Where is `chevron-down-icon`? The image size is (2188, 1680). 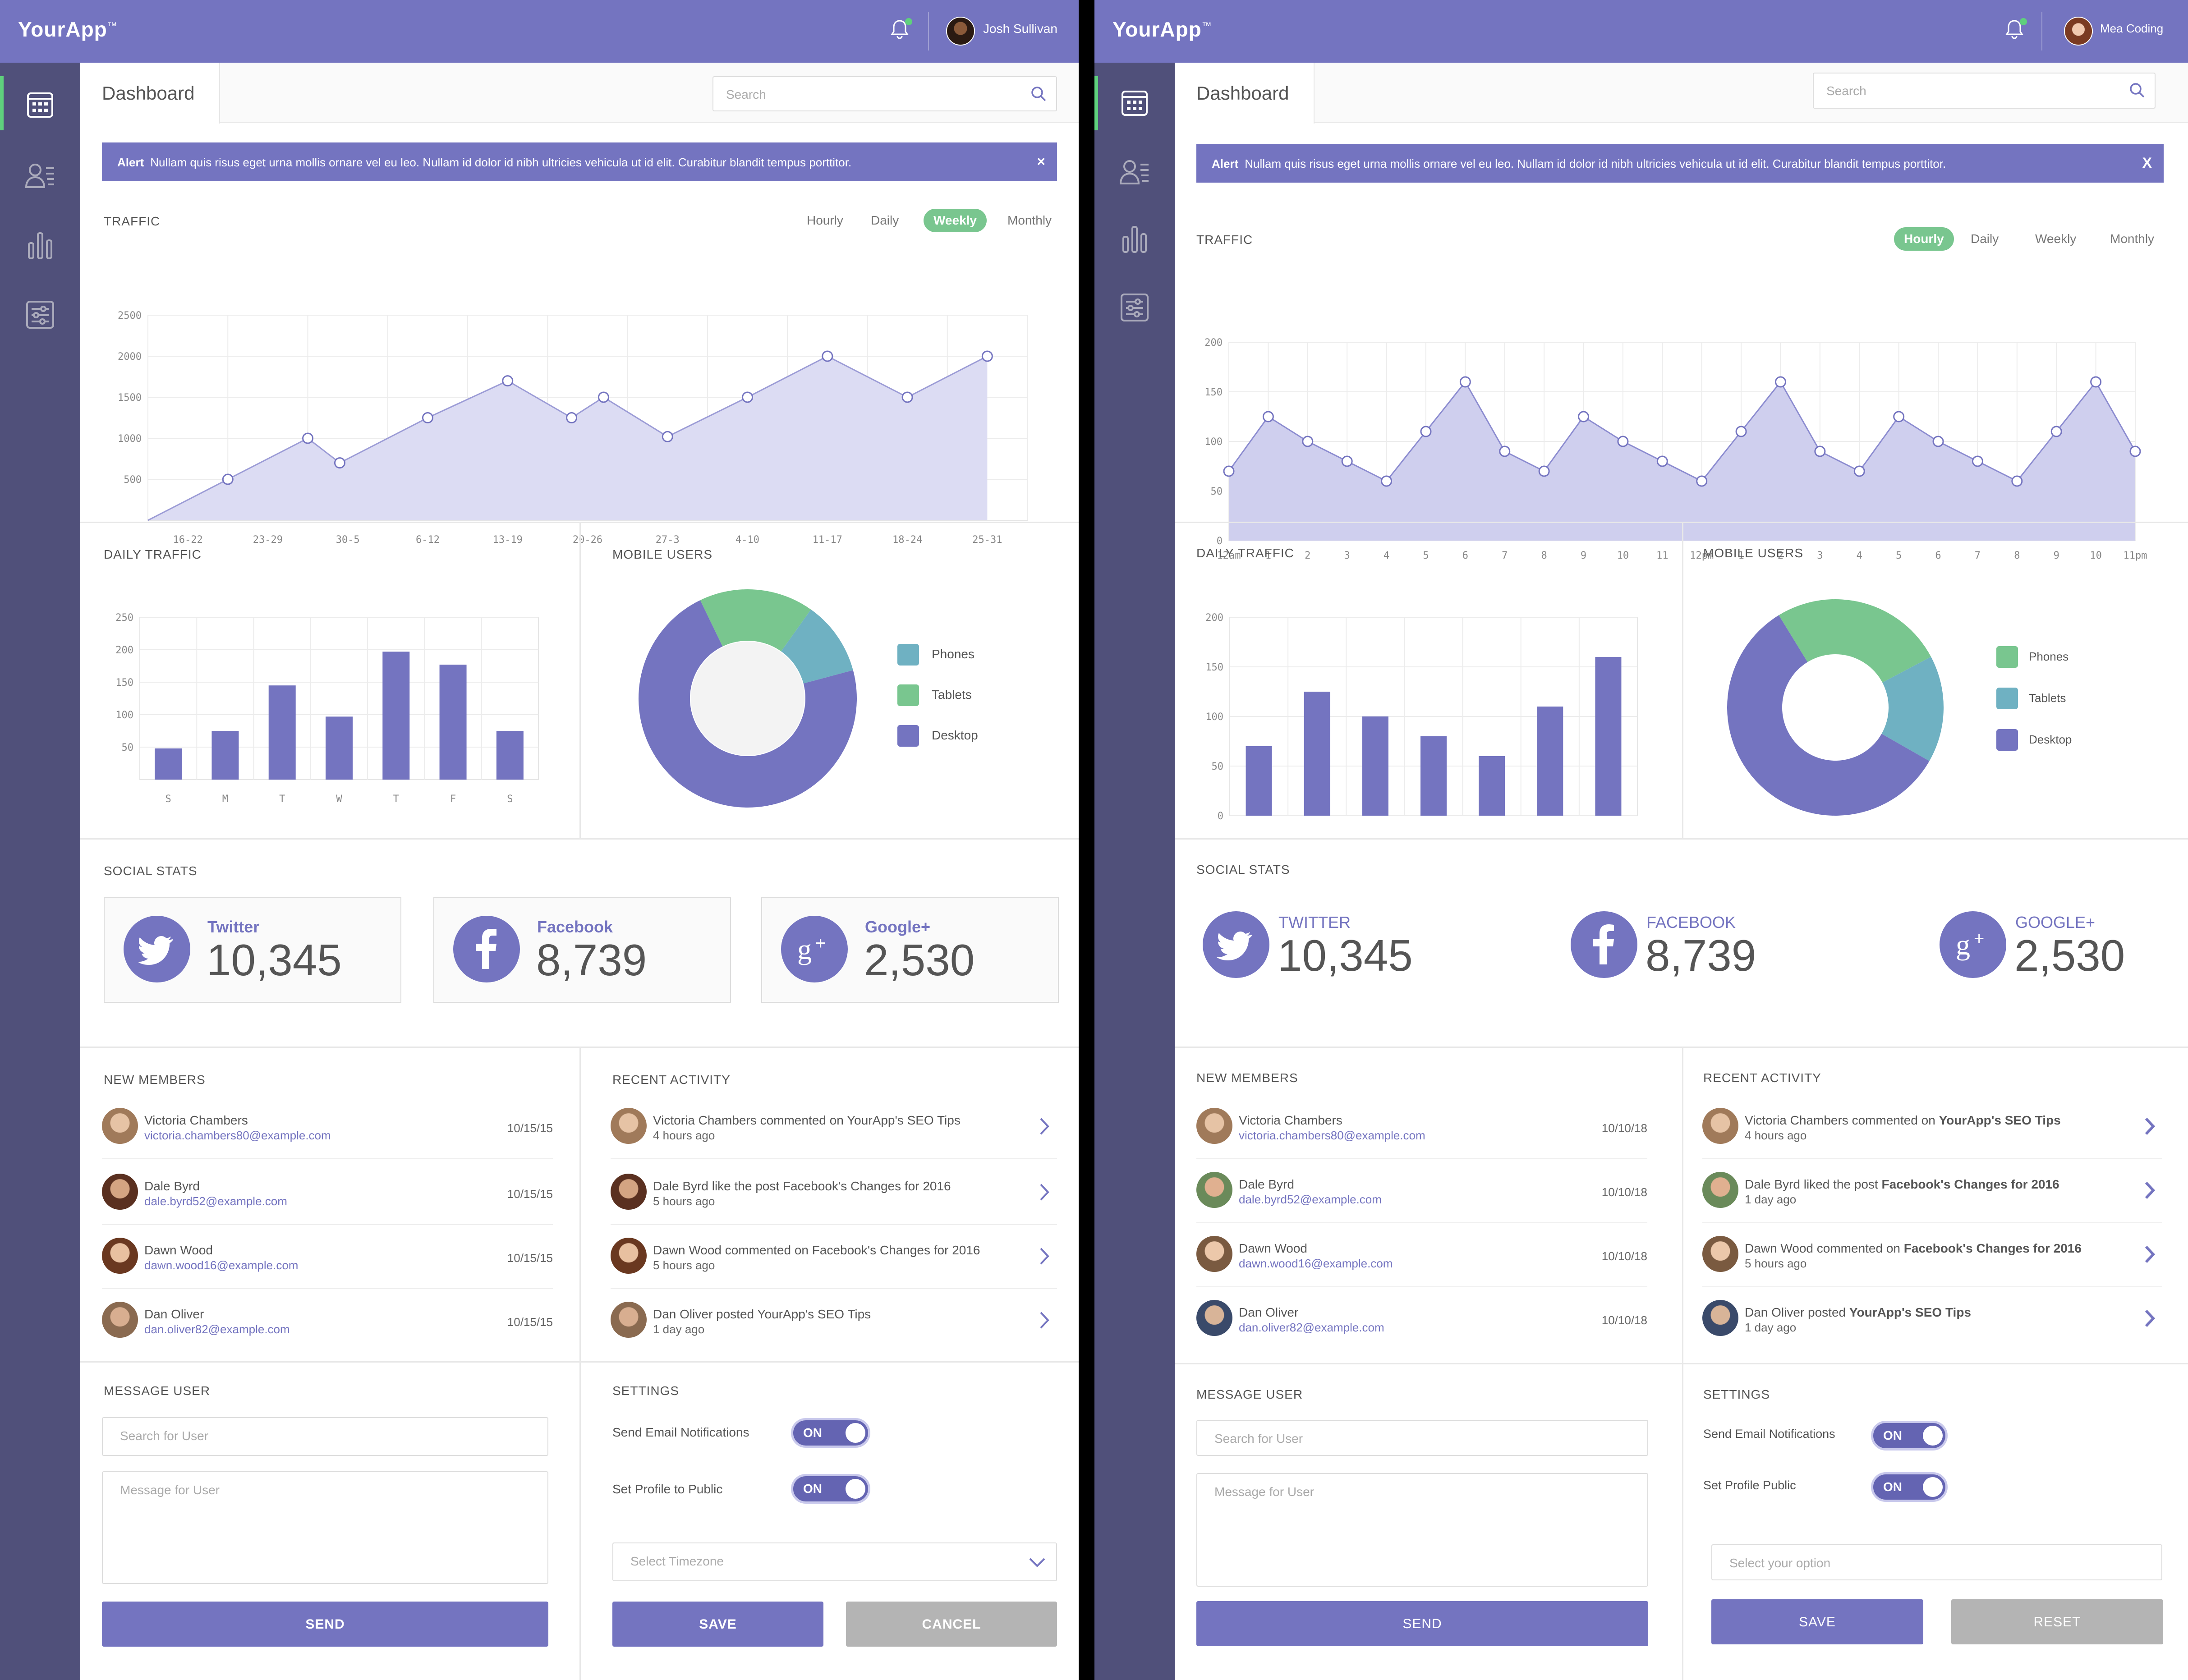
chevron-down-icon is located at coordinates (1037, 1562).